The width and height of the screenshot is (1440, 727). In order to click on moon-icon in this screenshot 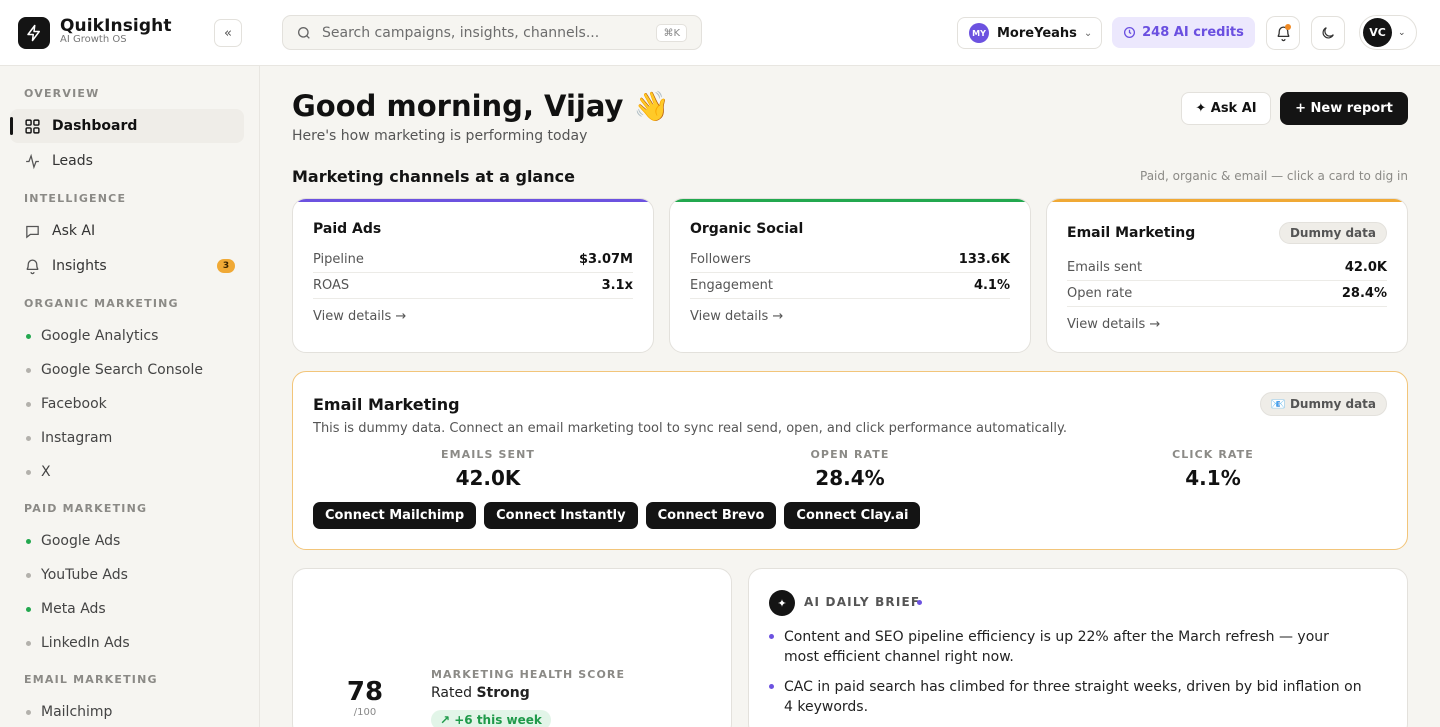, I will do `click(1328, 33)`.